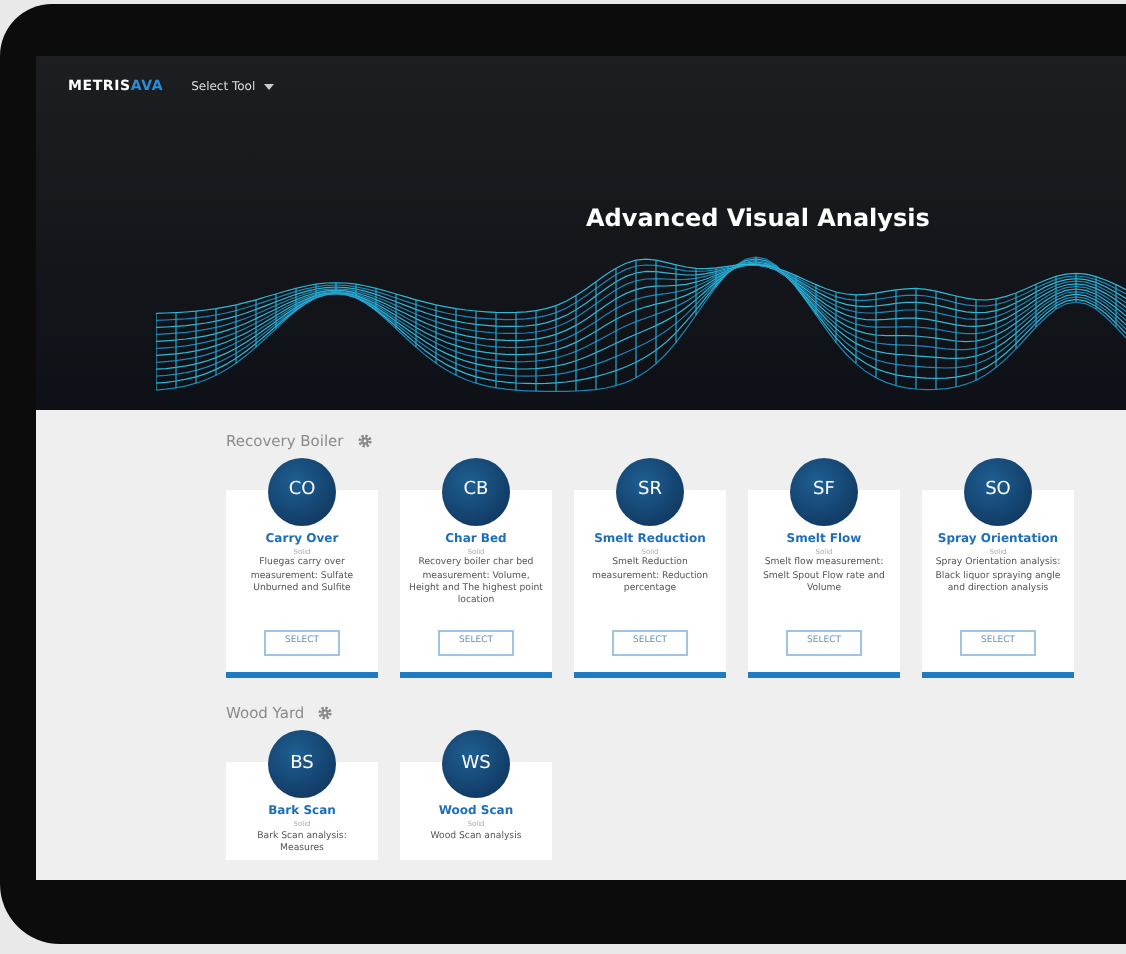 This screenshot has height=954, width=1126. I want to click on tool-avatar: SO, so click(998, 492).